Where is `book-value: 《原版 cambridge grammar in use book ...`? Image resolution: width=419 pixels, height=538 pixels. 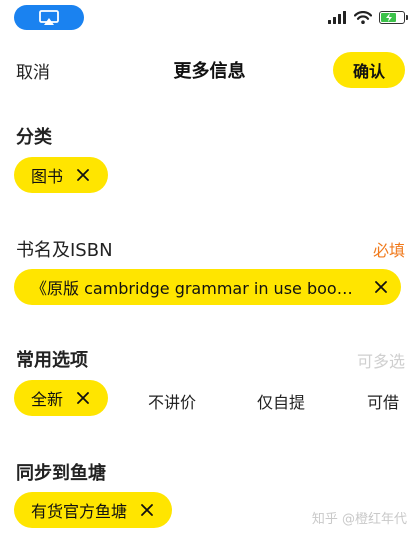 book-value: 《原版 cambridge grammar in use book ... is located at coordinates (196, 288).